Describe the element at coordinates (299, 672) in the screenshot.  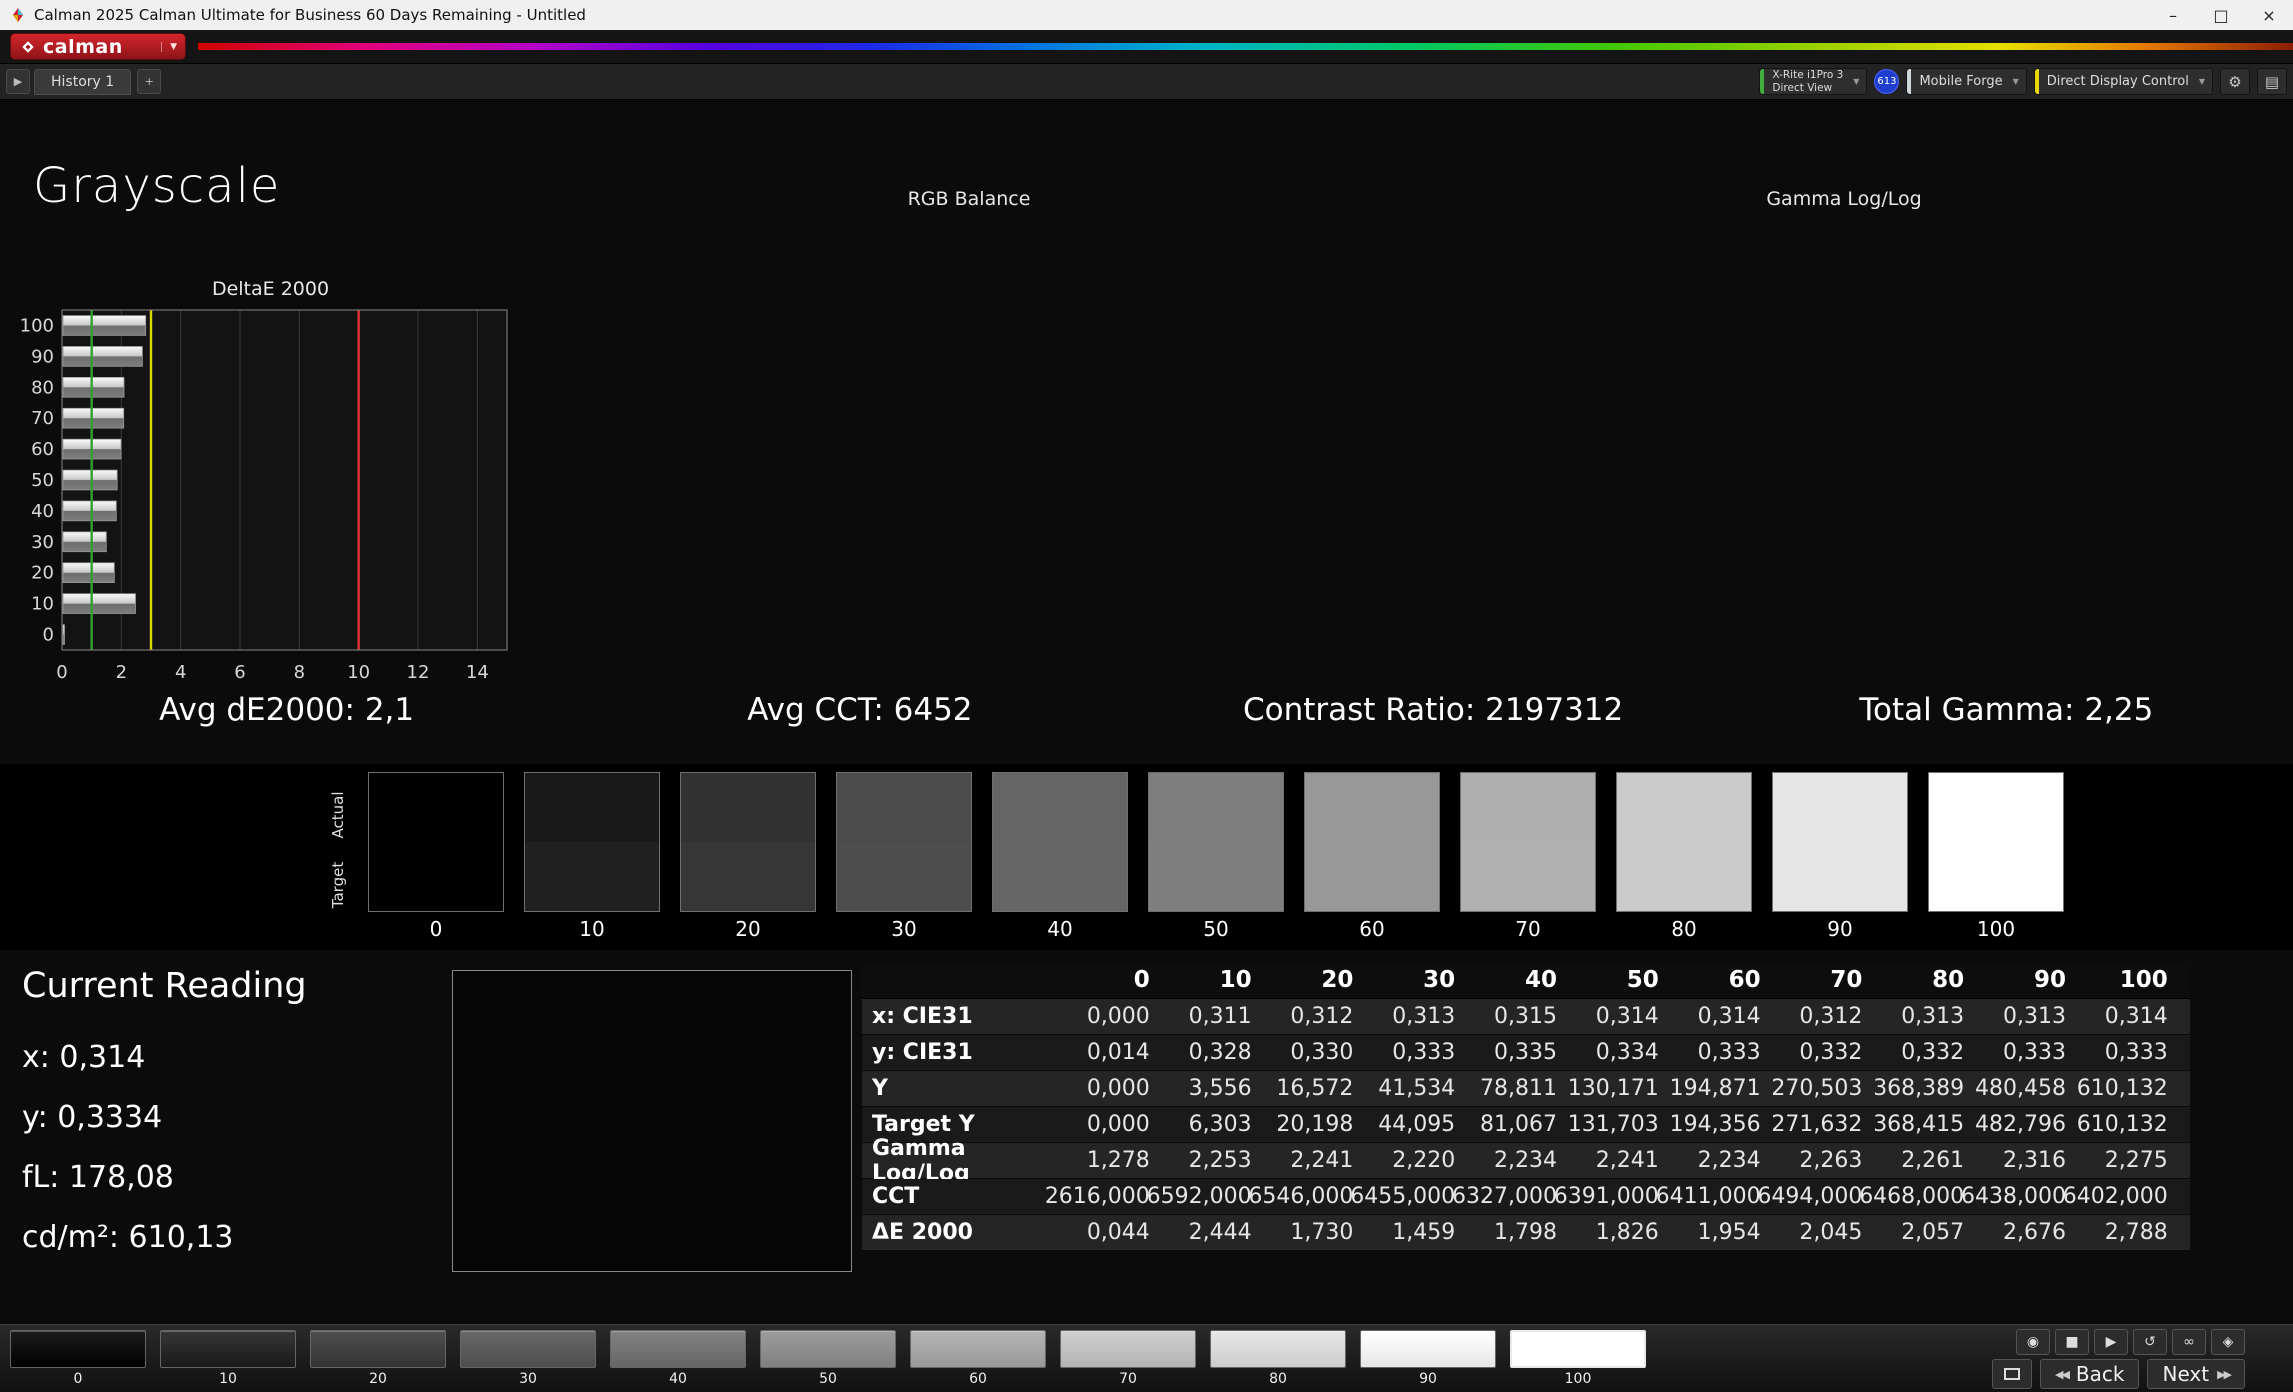
I see `svg-text: 8` at that location.